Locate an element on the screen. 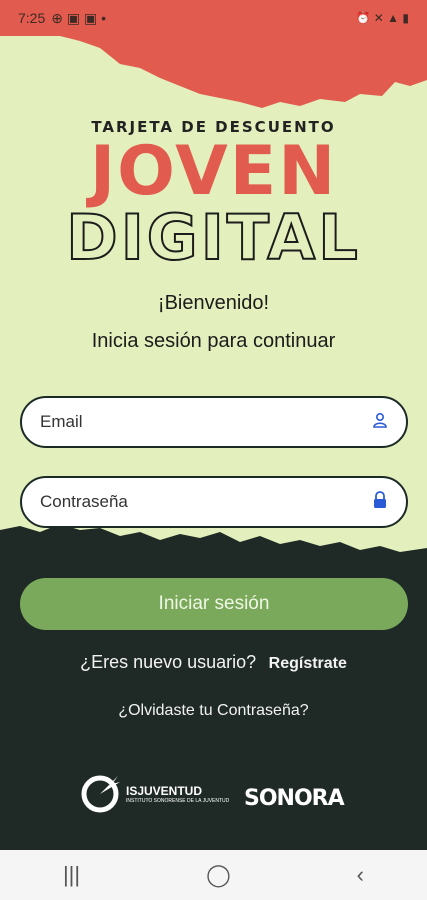 The height and width of the screenshot is (900, 427). register-row: ¿Eres nuevo usuario? Regístrate is located at coordinates (213, 662).